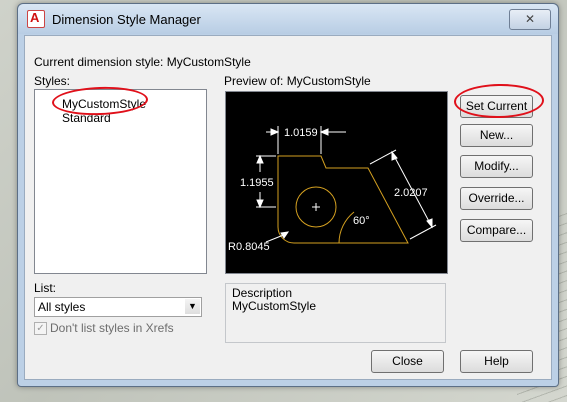 This screenshot has width=567, height=402. What do you see at coordinates (346, 227) in the screenshot?
I see `preview-angle-arc` at bounding box center [346, 227].